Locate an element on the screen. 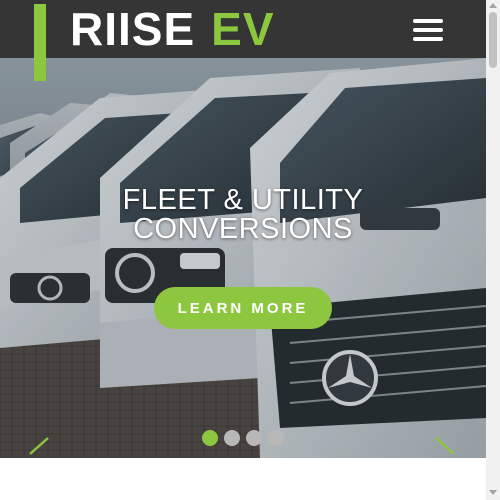 This screenshot has width=500, height=500. content-area is located at coordinates (243, 479).